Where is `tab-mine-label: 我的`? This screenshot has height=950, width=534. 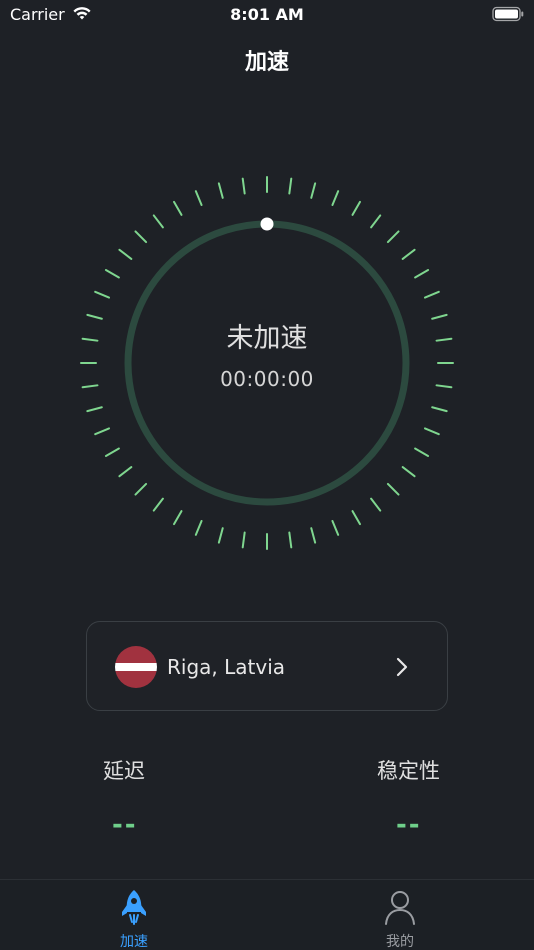 tab-mine-label: 我的 is located at coordinates (400, 942).